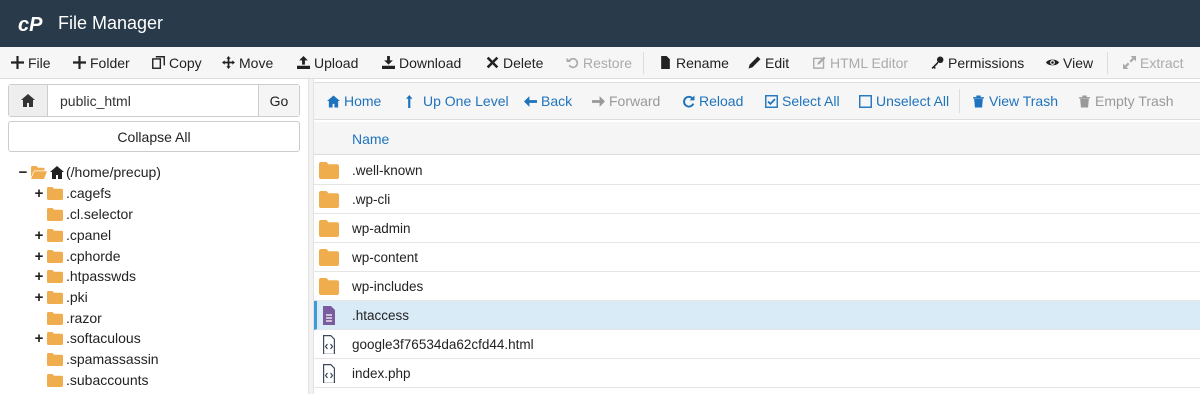 Image resolution: width=1200 pixels, height=394 pixels. I want to click on tree-folder-node: + .cpanel, so click(72, 235).